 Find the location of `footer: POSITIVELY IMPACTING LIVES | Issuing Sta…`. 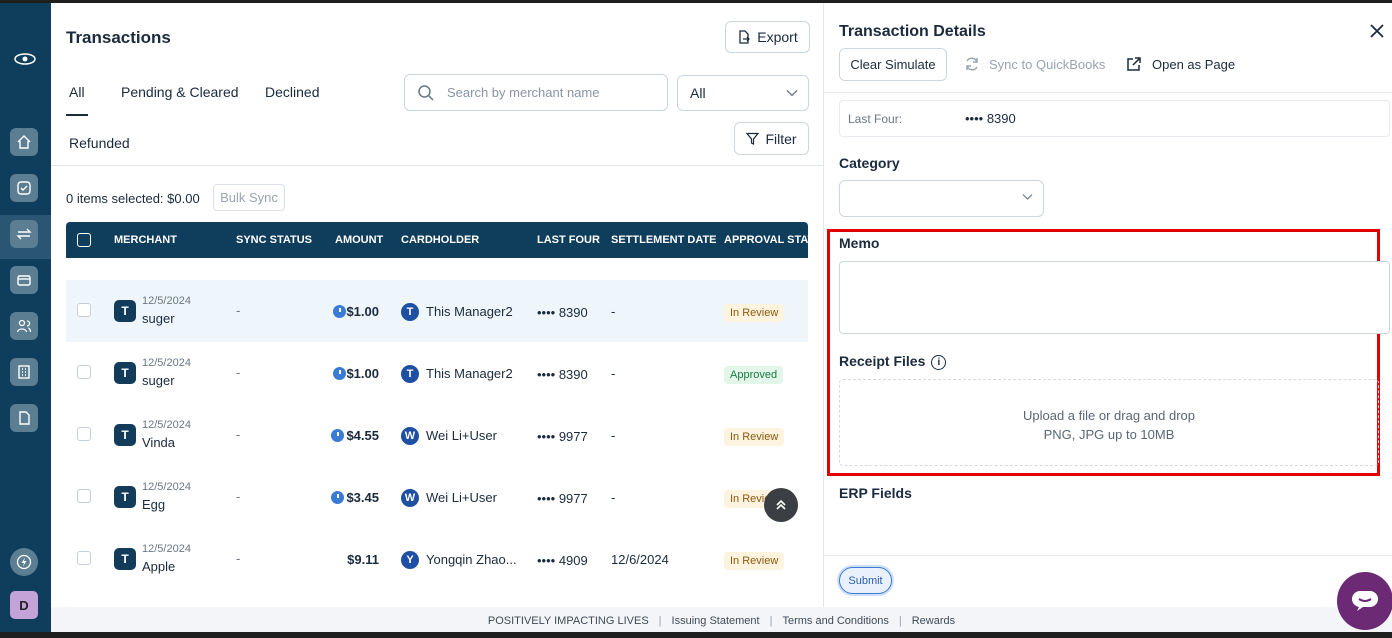

footer: POSITIVELY IMPACTING LIVES | Issuing Sta… is located at coordinates (721, 623).